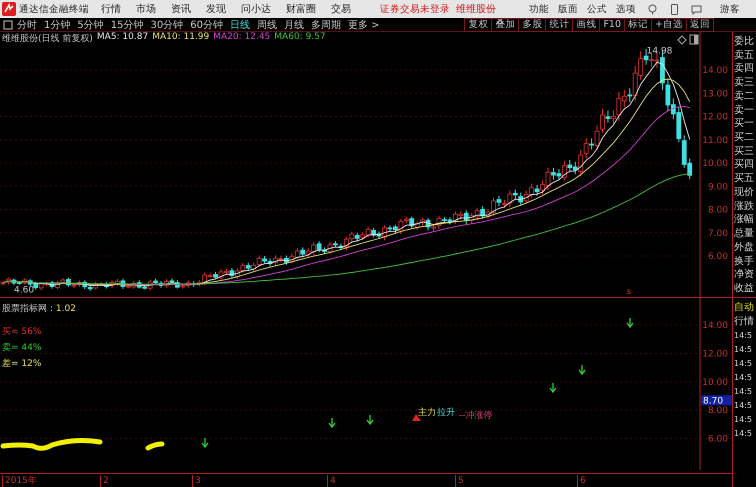 This screenshot has height=487, width=756. Describe the element at coordinates (629, 291) in the screenshot. I see `signal-mark: s` at that location.